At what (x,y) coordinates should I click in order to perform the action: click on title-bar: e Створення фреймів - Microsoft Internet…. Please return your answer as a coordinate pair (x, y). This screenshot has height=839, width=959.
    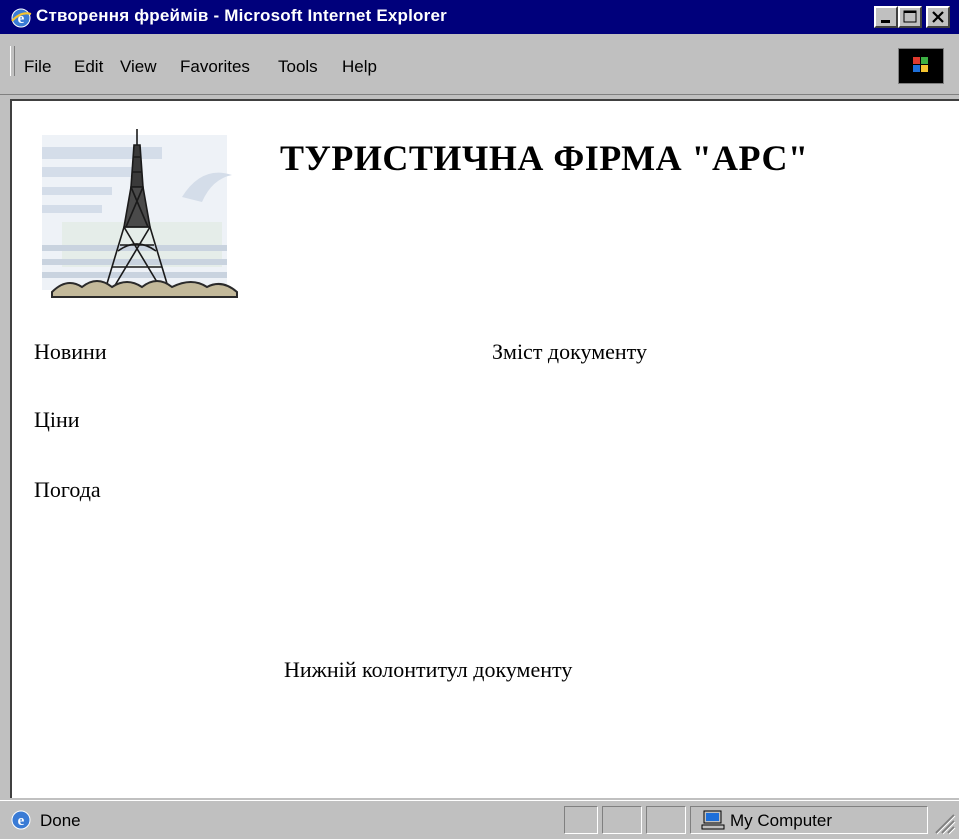
    Looking at the image, I should click on (479, 17).